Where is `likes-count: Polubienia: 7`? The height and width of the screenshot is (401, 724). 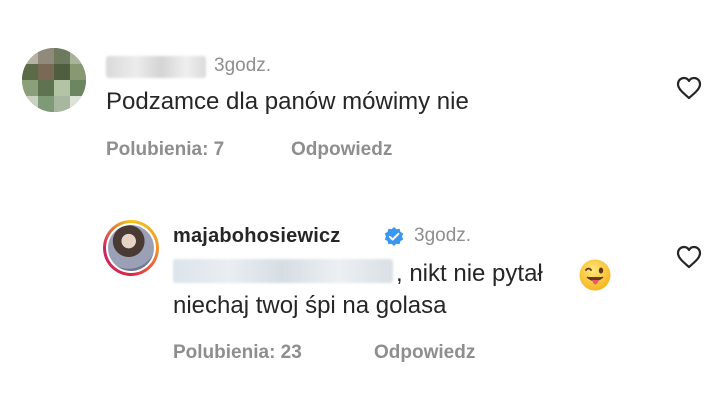 likes-count: Polubienia: 7 is located at coordinates (165, 150).